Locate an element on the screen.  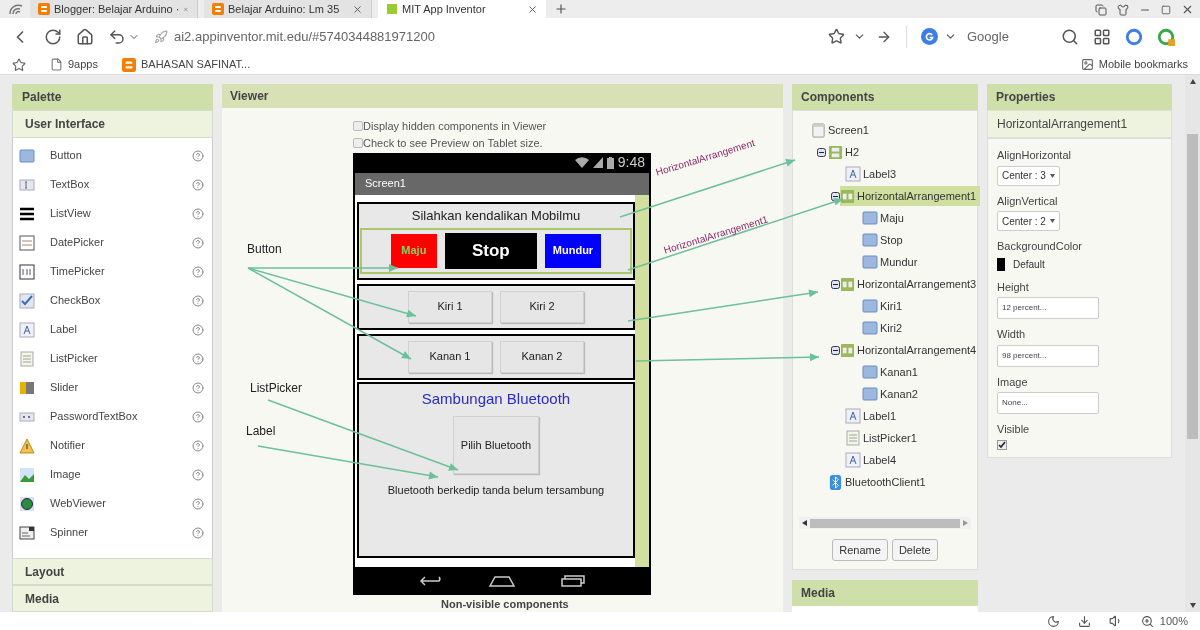
scroll-right-icon is located at coordinates (965, 523).